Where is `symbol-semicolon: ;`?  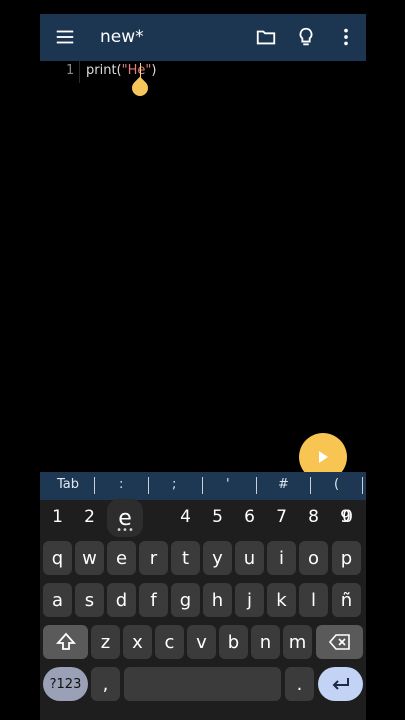 symbol-semicolon: ; is located at coordinates (174, 484).